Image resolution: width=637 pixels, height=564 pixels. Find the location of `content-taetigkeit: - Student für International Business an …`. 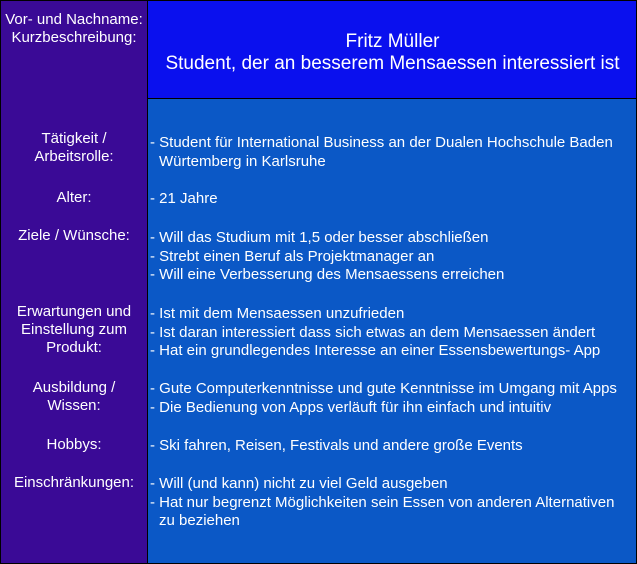

content-taetigkeit: - Student für International Business an … is located at coordinates (381, 152).